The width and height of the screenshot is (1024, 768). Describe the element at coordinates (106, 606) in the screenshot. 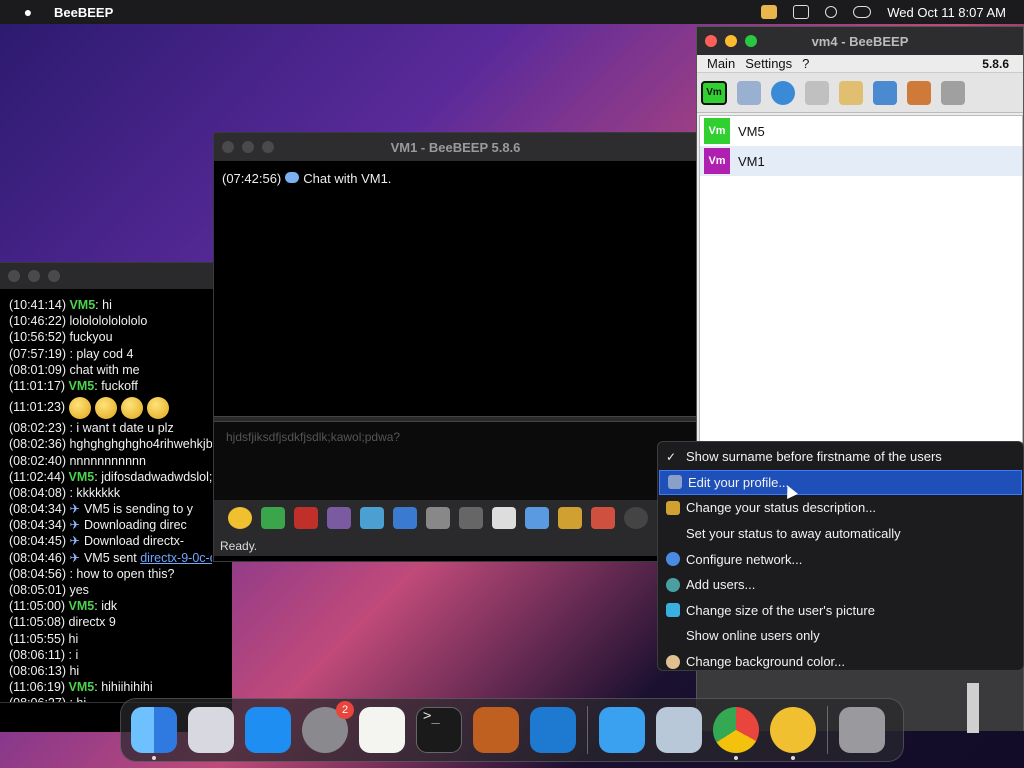

I see `log-text: : idk` at that location.